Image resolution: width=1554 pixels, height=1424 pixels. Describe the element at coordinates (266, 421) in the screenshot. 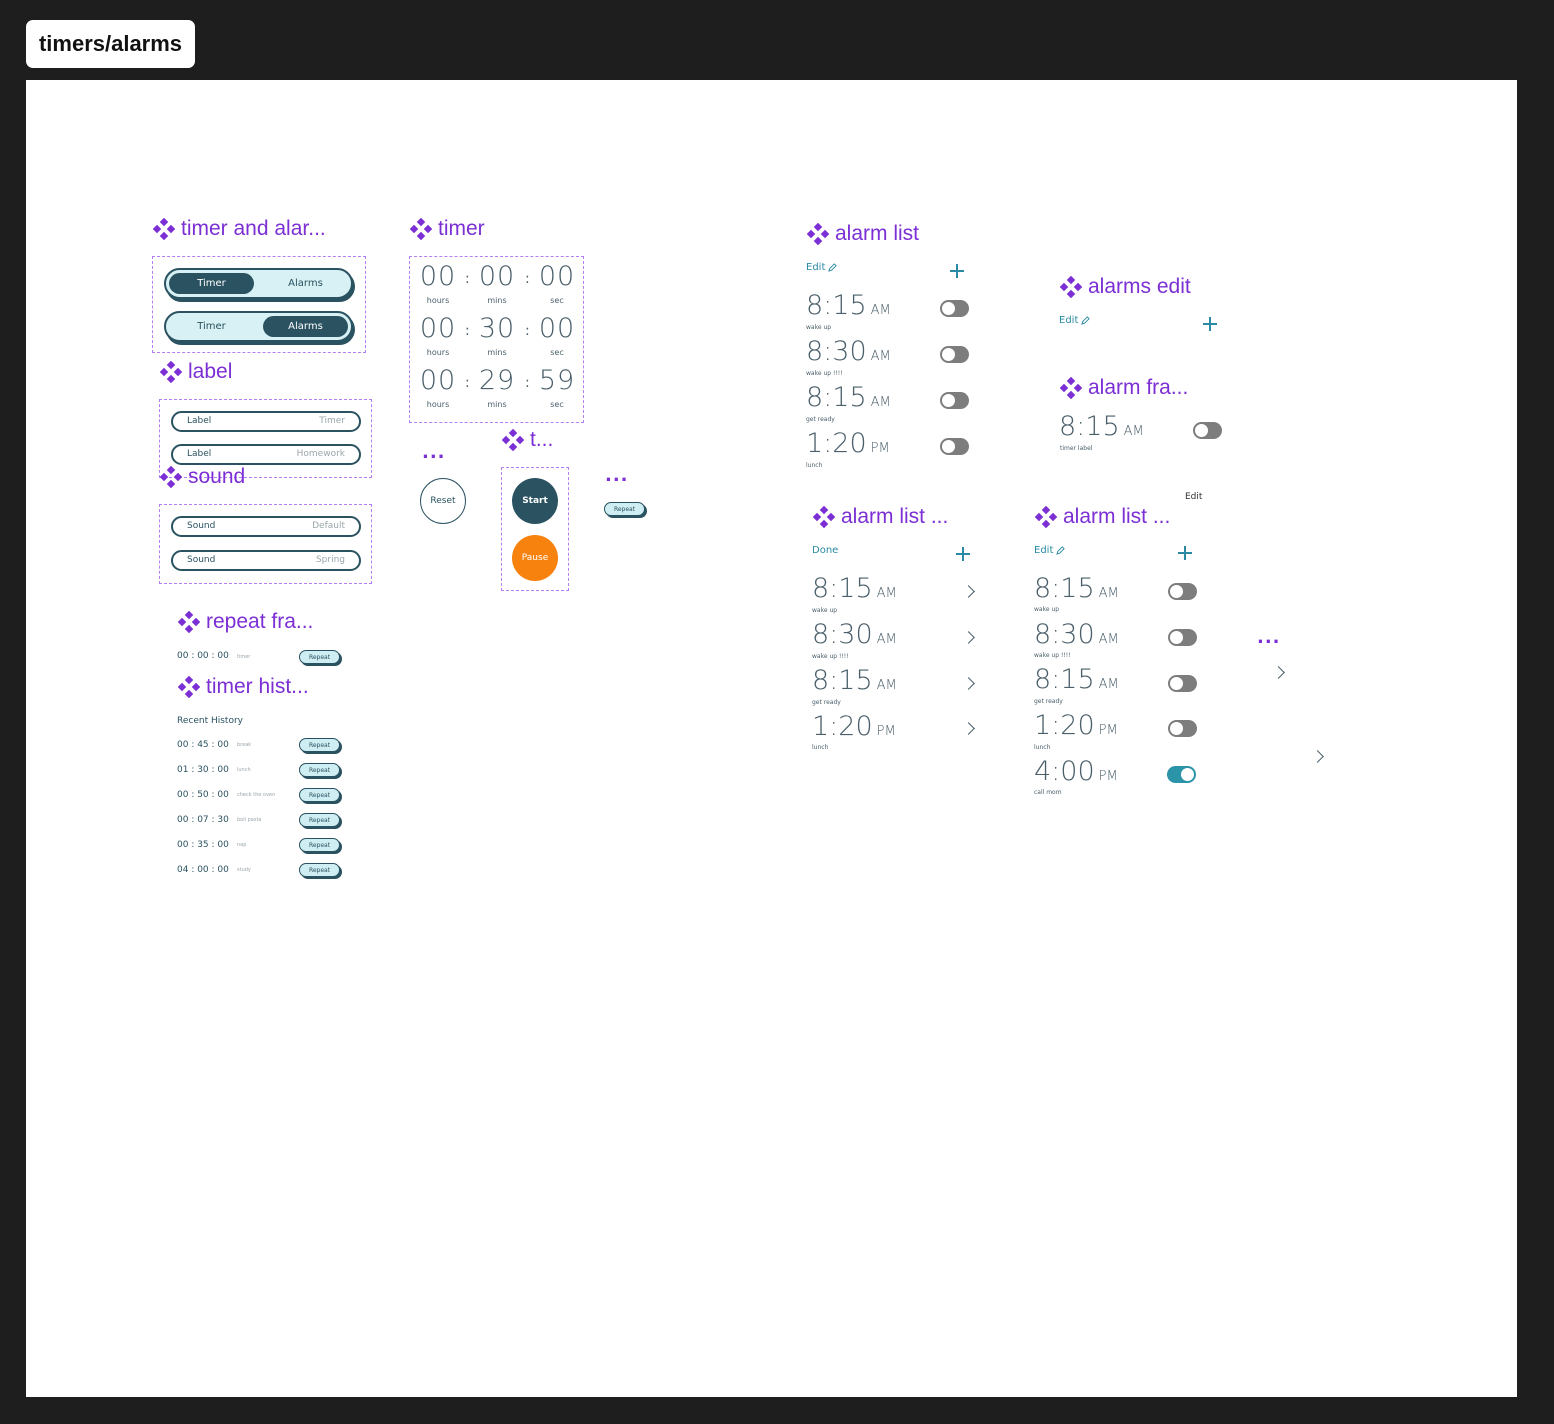

I see `label-field: Label Timer` at that location.